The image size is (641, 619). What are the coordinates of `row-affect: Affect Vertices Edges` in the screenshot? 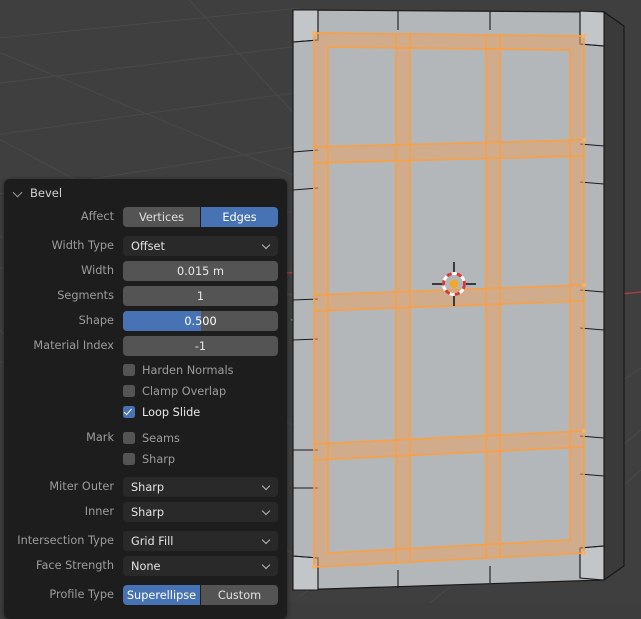 It's located at (145, 217).